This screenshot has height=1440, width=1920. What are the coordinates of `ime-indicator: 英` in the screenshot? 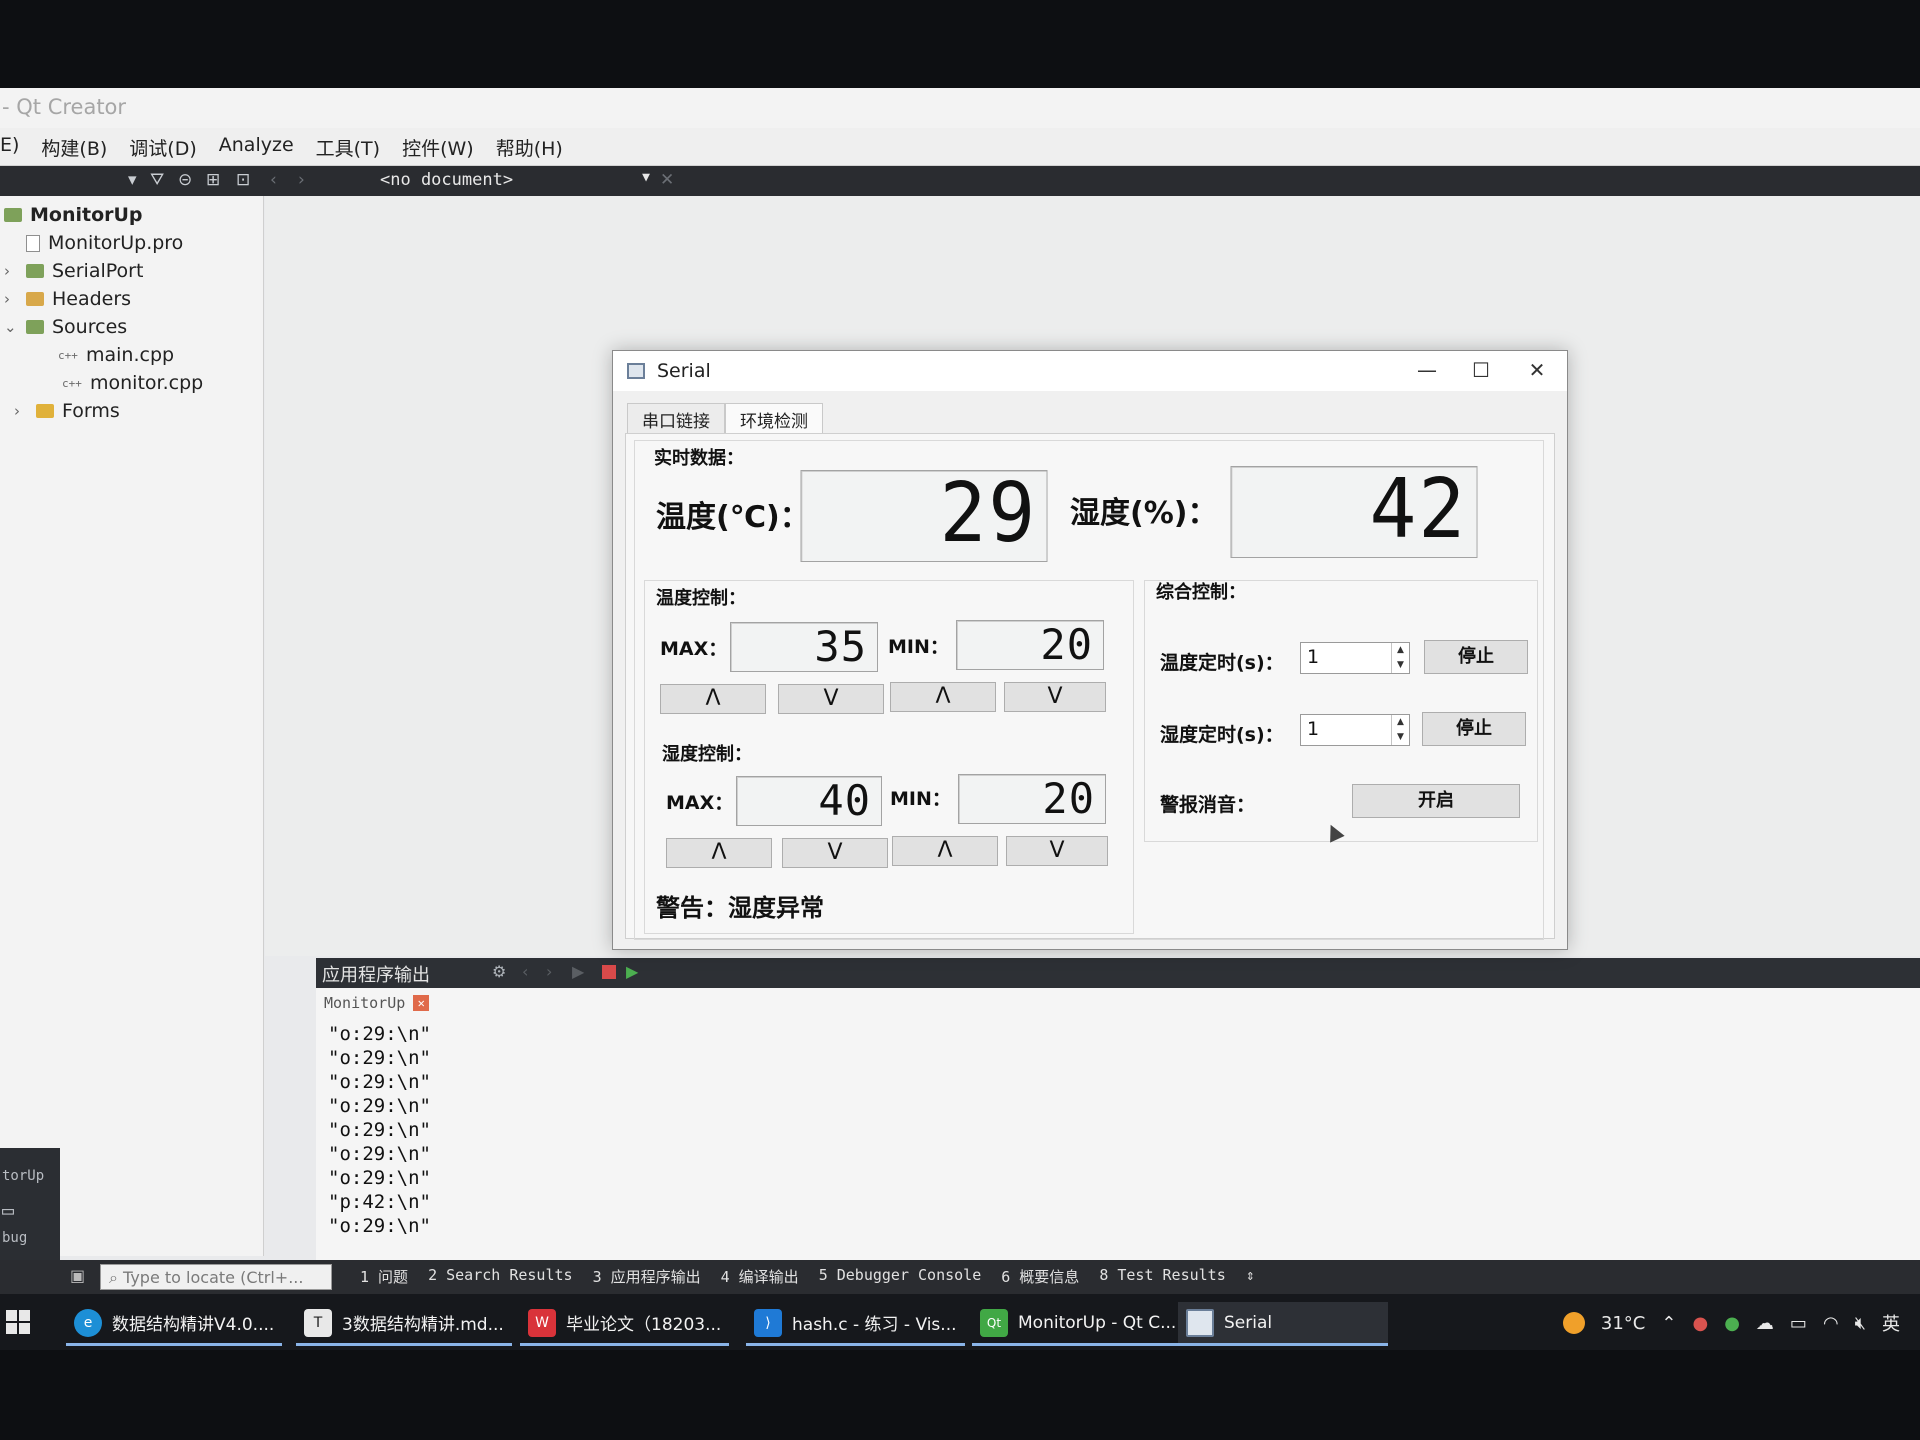 It's located at (1891, 1323).